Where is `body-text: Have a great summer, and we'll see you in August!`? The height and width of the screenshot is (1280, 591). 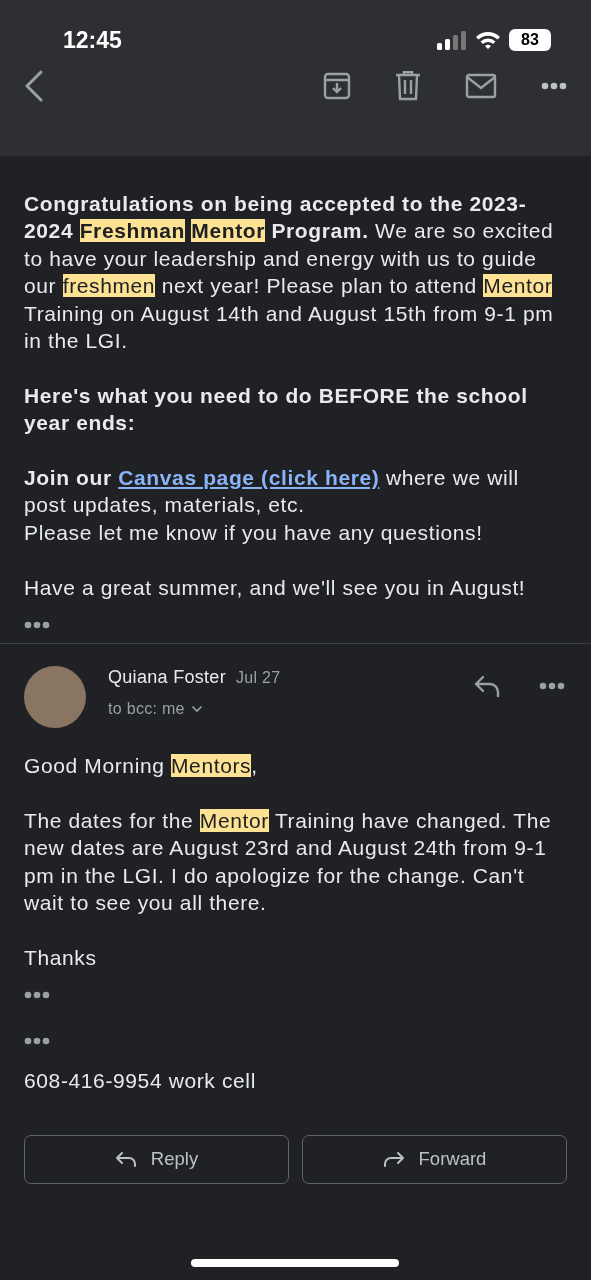 body-text: Have a great summer, and we'll see you in August! is located at coordinates (275, 587).